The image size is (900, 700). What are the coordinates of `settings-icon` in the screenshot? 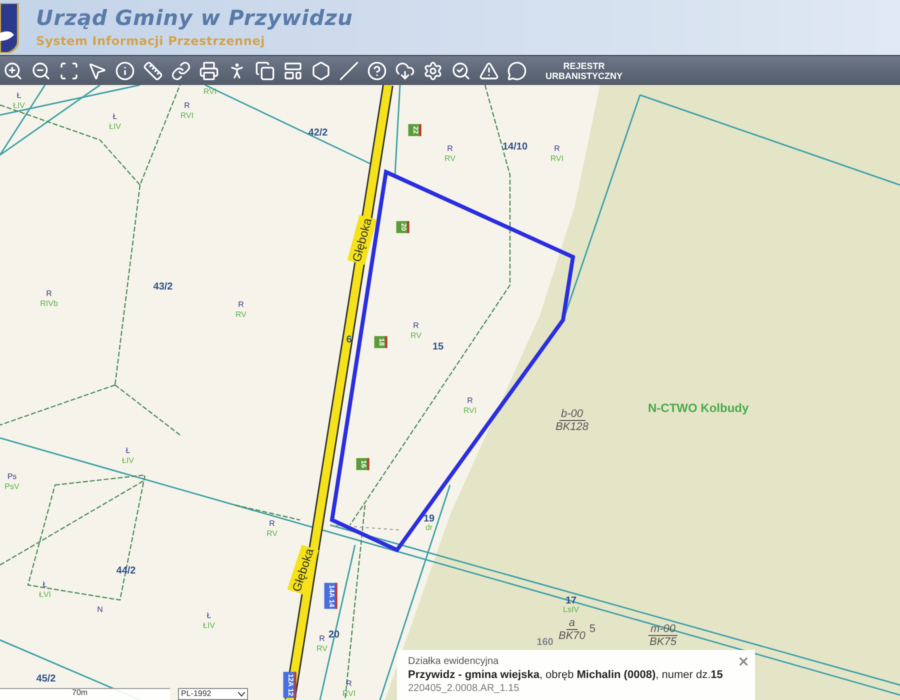 It's located at (433, 70).